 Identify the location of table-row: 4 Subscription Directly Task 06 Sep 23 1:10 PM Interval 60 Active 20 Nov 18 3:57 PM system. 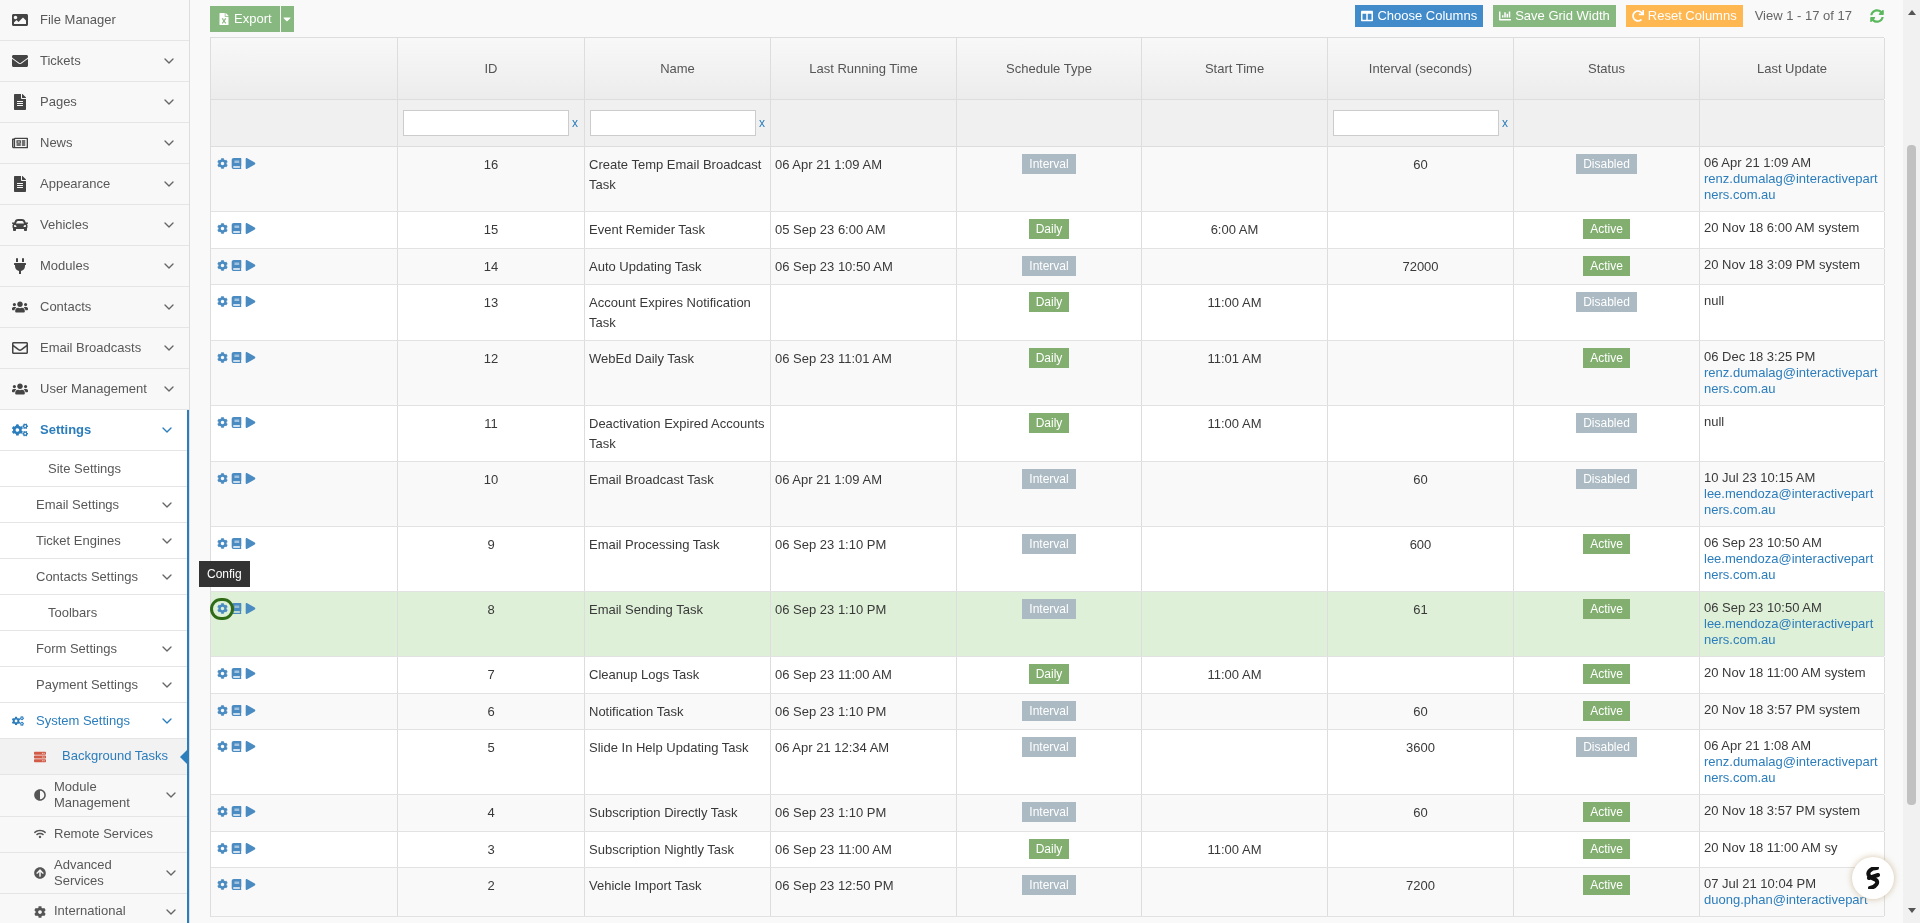
(1047, 813).